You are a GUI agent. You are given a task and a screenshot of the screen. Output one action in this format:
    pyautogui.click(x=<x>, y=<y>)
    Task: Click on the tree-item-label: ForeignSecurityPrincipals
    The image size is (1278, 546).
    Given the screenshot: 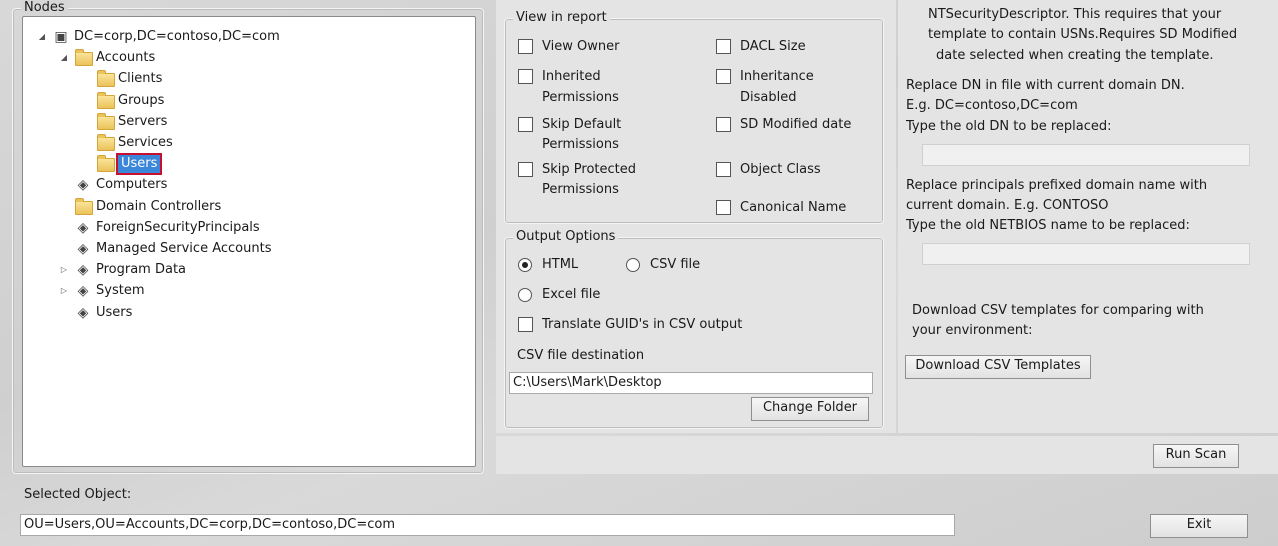 What is the action you would take?
    pyautogui.click(x=178, y=227)
    